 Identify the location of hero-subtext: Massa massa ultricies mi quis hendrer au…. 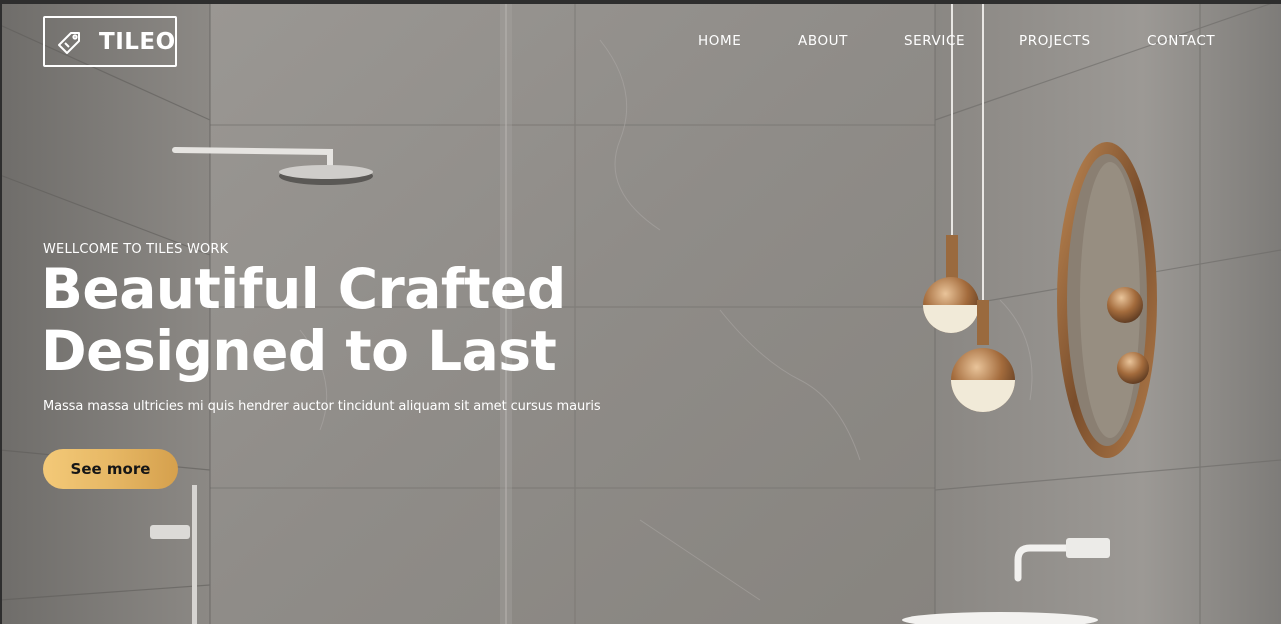
(322, 406).